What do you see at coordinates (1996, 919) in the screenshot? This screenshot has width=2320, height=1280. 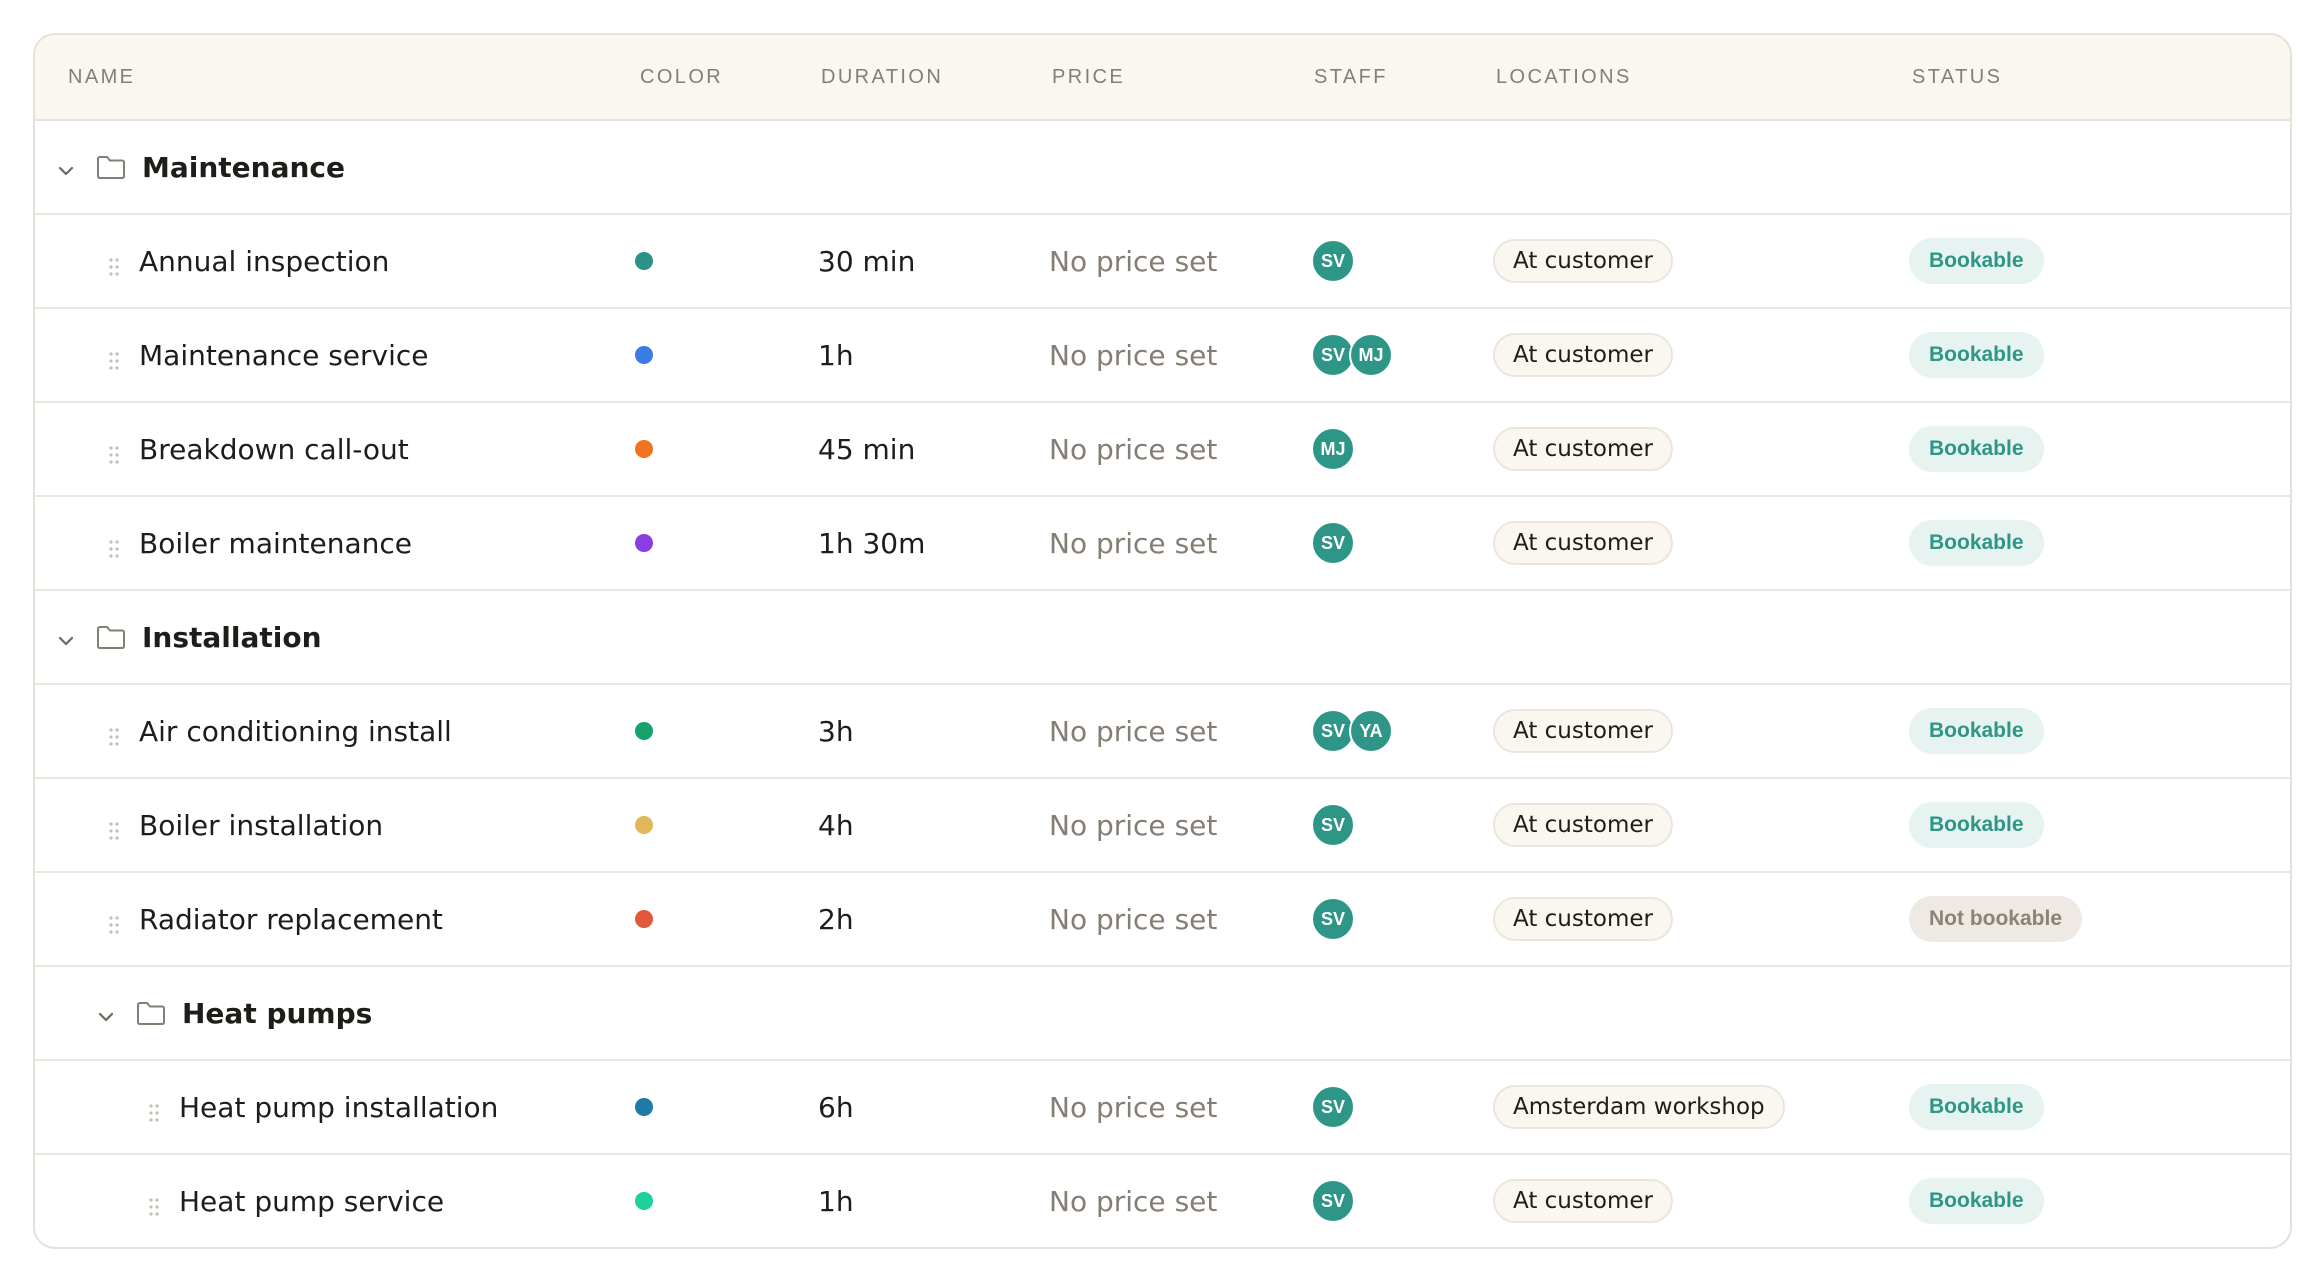 I see `status-badge: Not bookable` at bounding box center [1996, 919].